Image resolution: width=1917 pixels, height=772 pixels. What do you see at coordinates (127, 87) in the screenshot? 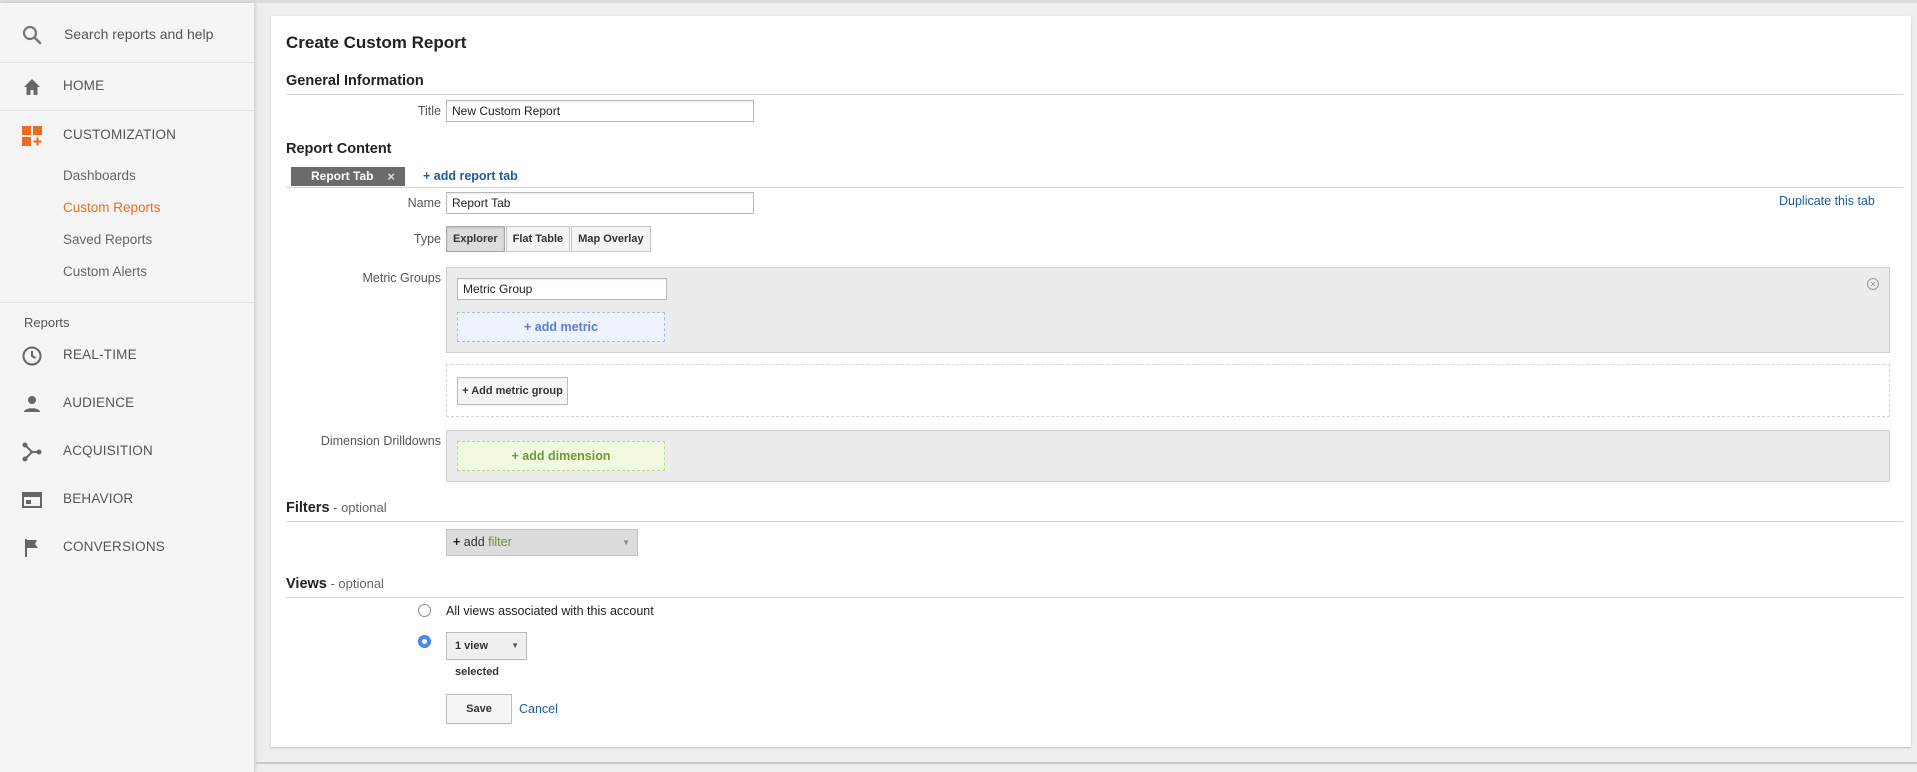
I see `nav-home: HOME` at bounding box center [127, 87].